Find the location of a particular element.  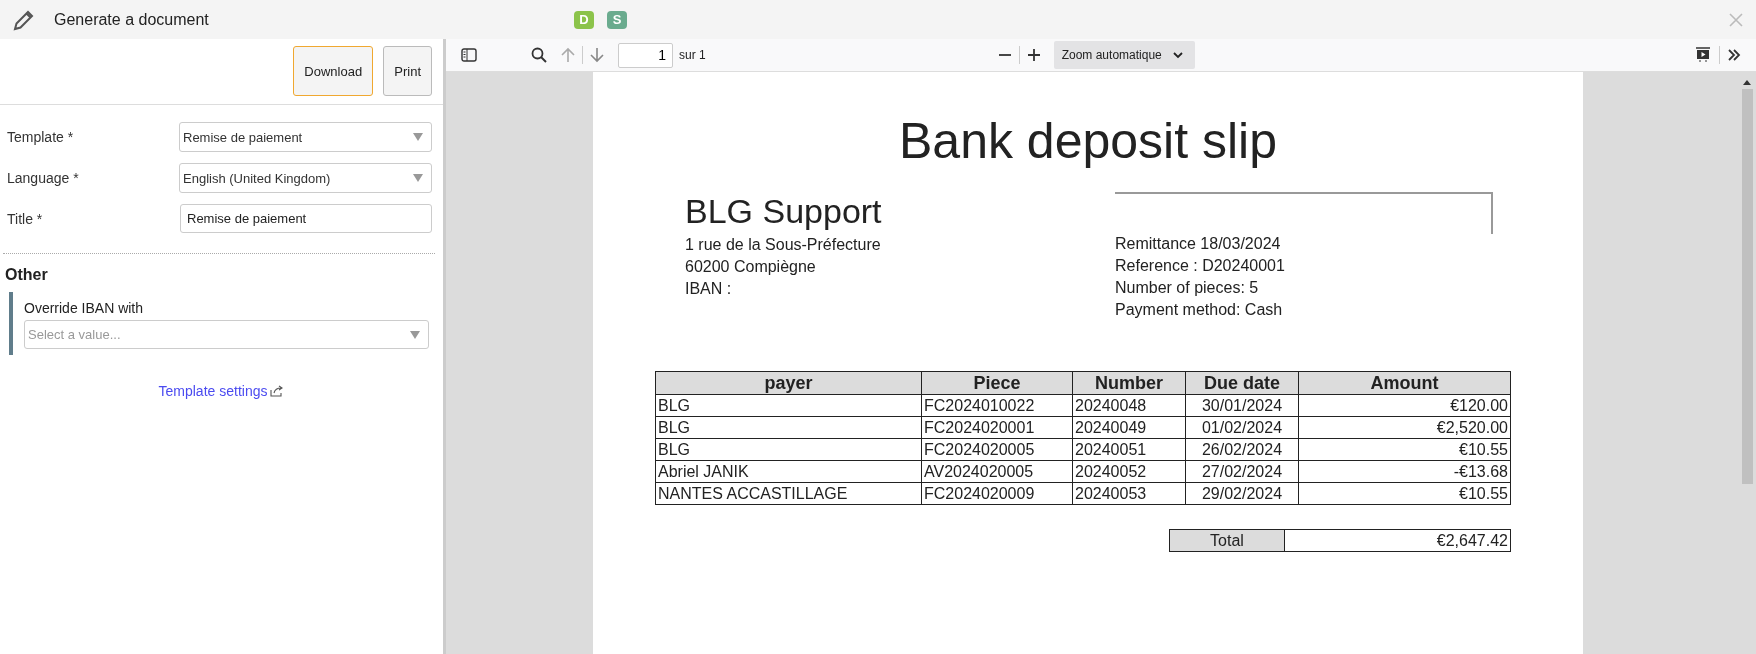

address-line: 60200 Compiègne is located at coordinates (751, 267).